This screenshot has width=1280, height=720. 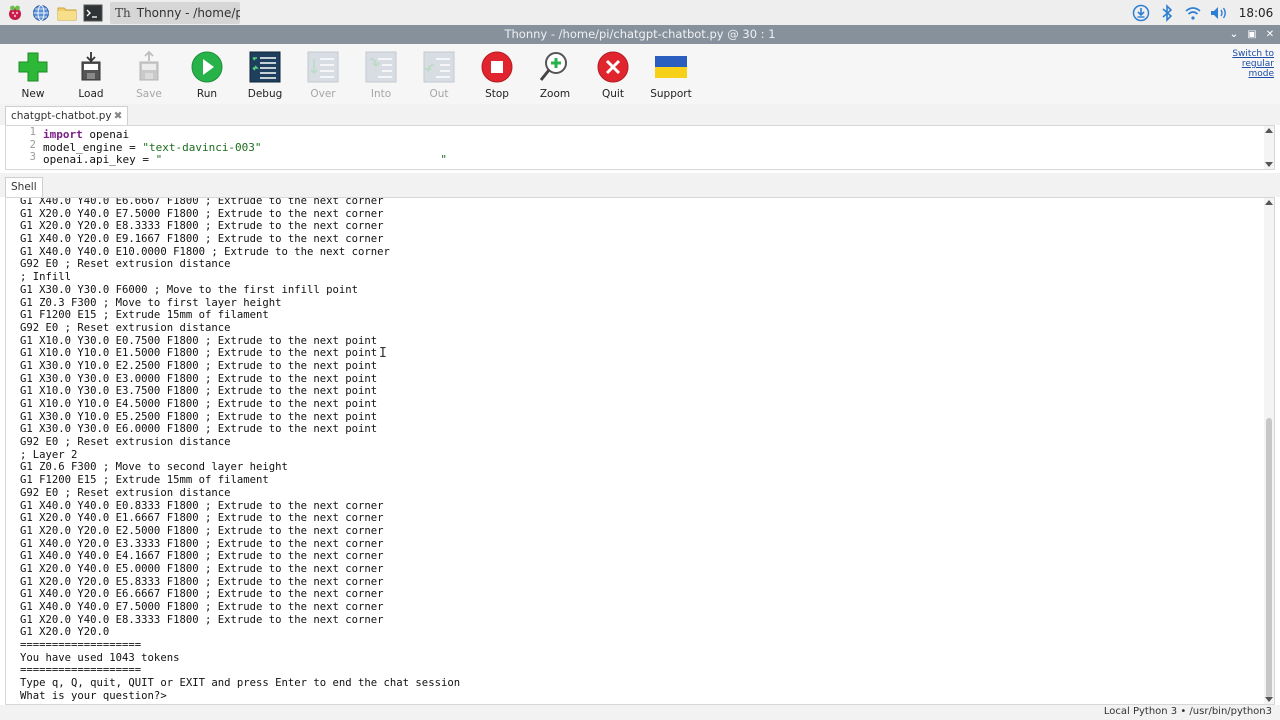 What do you see at coordinates (106, 134) in the screenshot?
I see `code-token: openai` at bounding box center [106, 134].